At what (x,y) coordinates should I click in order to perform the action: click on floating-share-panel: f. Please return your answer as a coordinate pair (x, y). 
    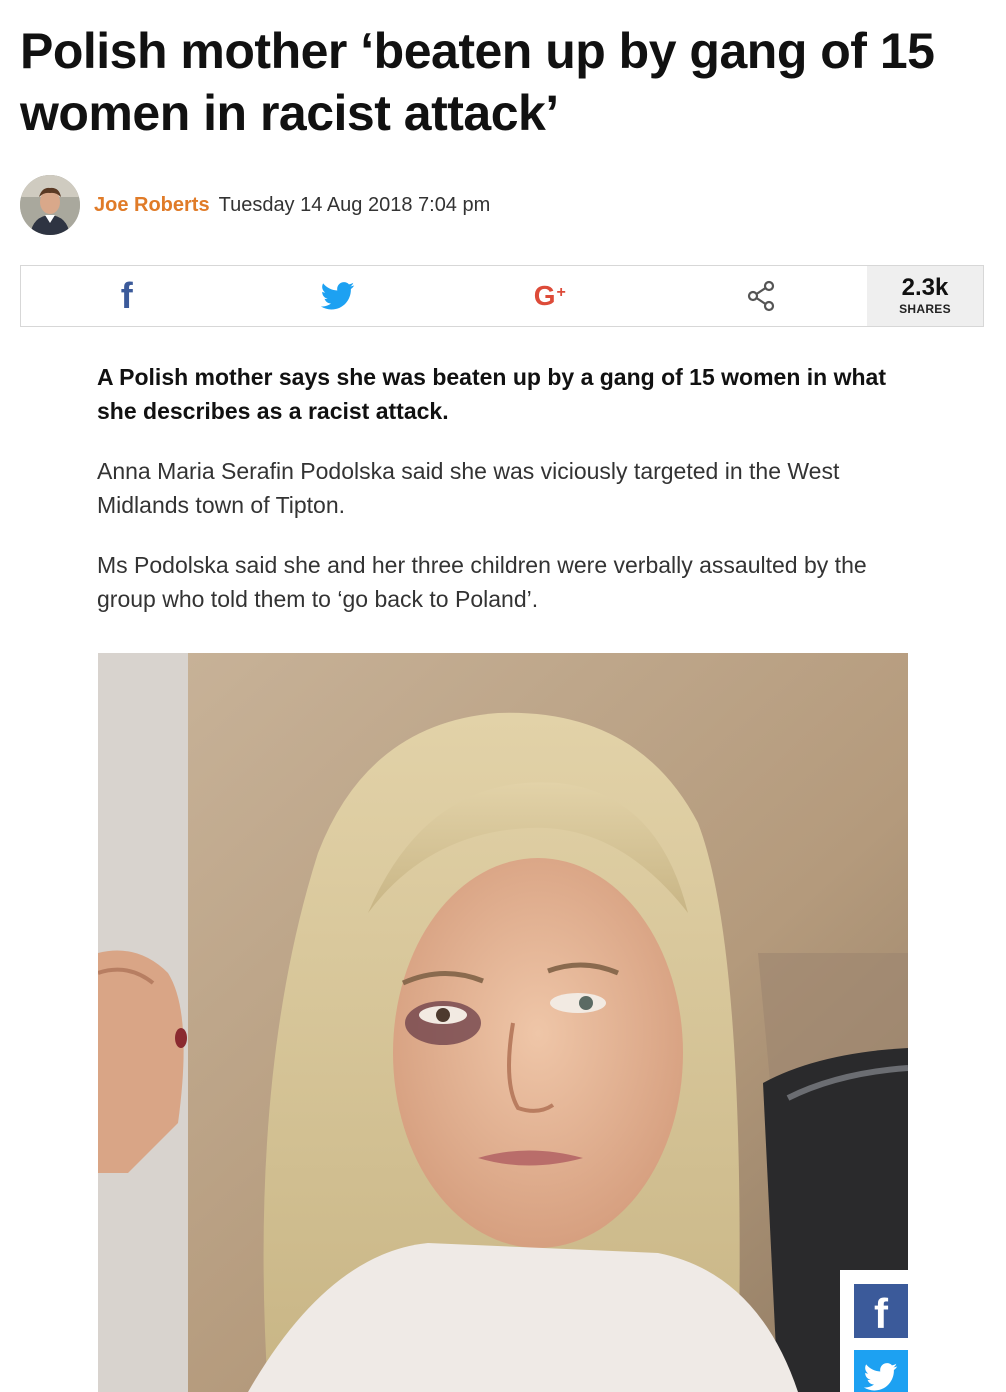
    Looking at the image, I should click on (874, 1331).